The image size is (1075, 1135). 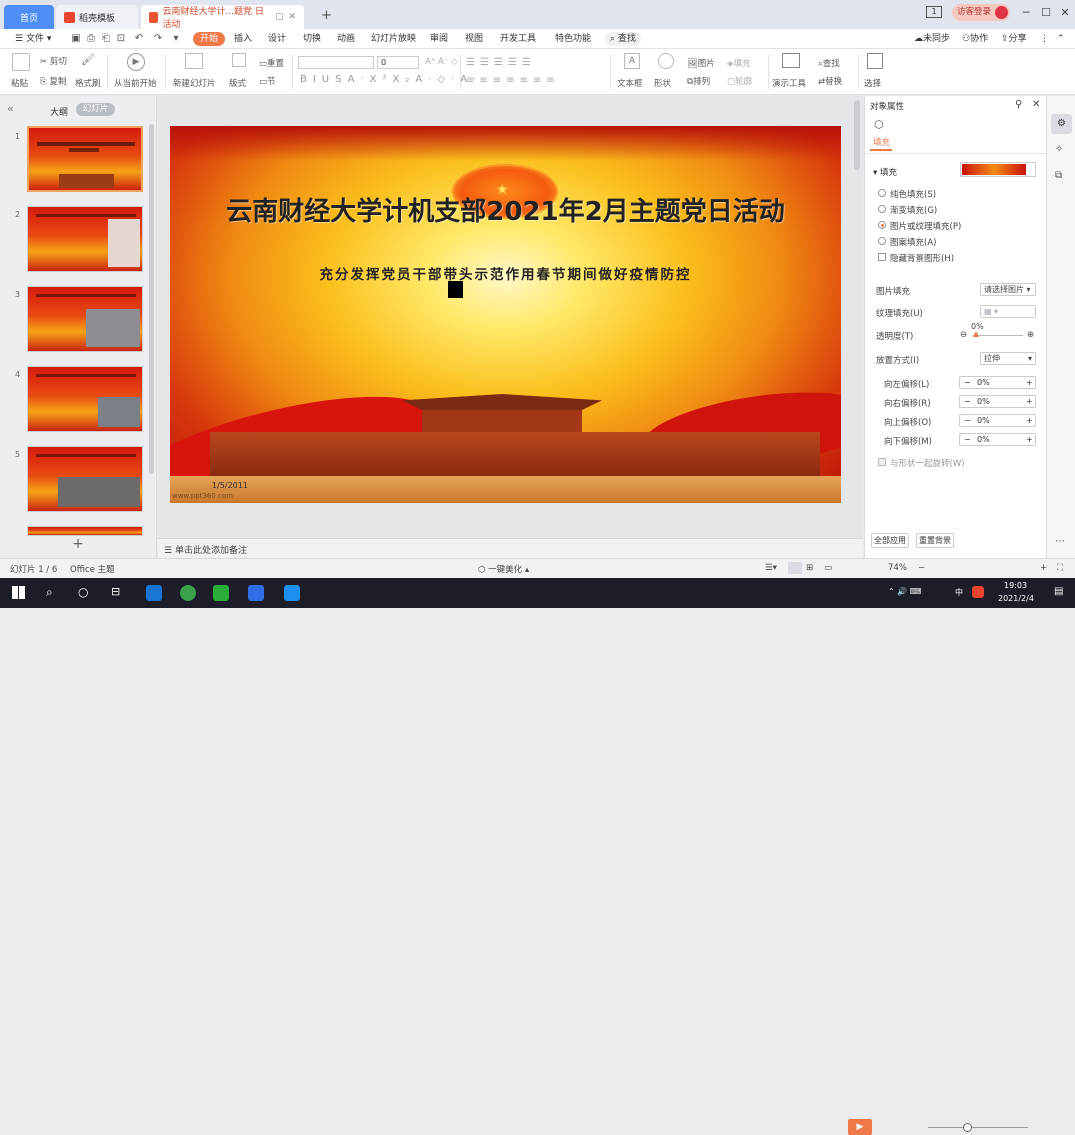 I want to click on search-taskbar-icon: ⌕, so click(x=49, y=592).